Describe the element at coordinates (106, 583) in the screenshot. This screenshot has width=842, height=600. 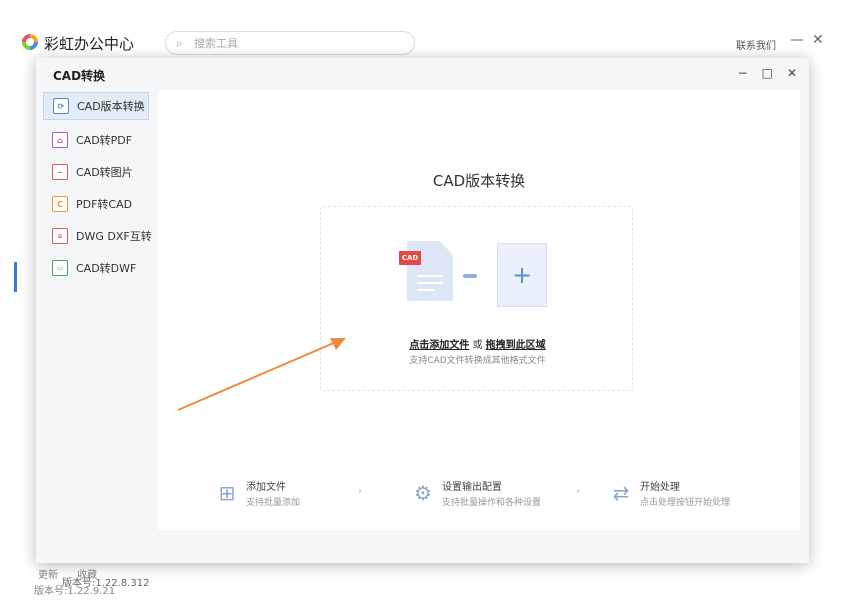
I see `dialog-version: 版本号:1.22.8.312` at that location.